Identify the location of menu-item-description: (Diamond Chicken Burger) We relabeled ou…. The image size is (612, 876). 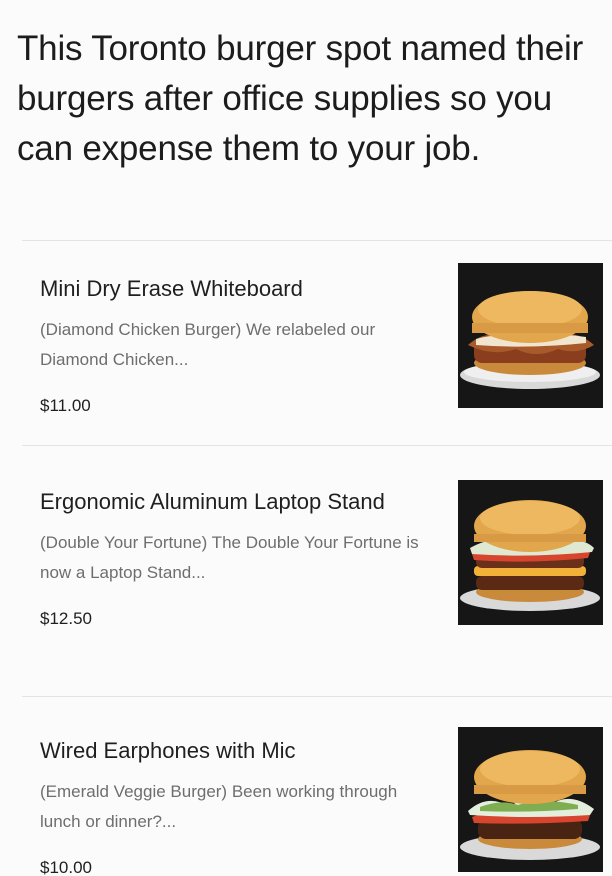
(208, 344).